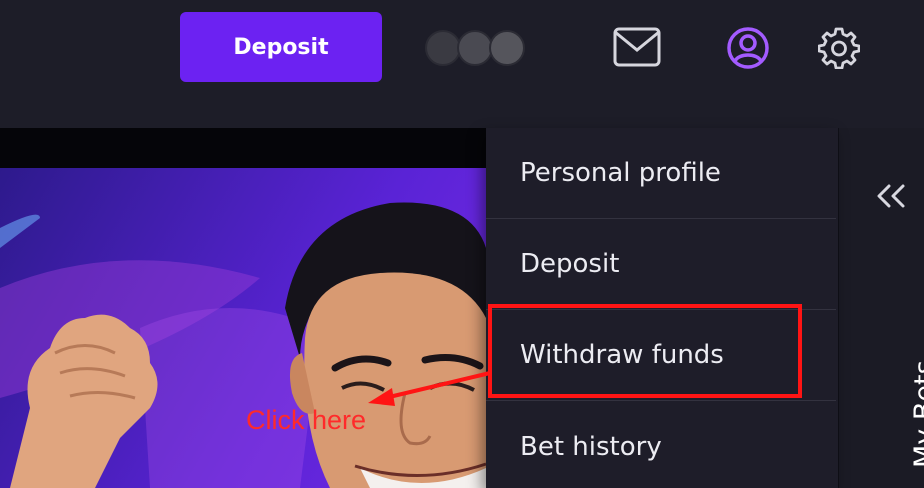 This screenshot has height=488, width=924. What do you see at coordinates (306, 420) in the screenshot?
I see `annotation-label: Click here` at bounding box center [306, 420].